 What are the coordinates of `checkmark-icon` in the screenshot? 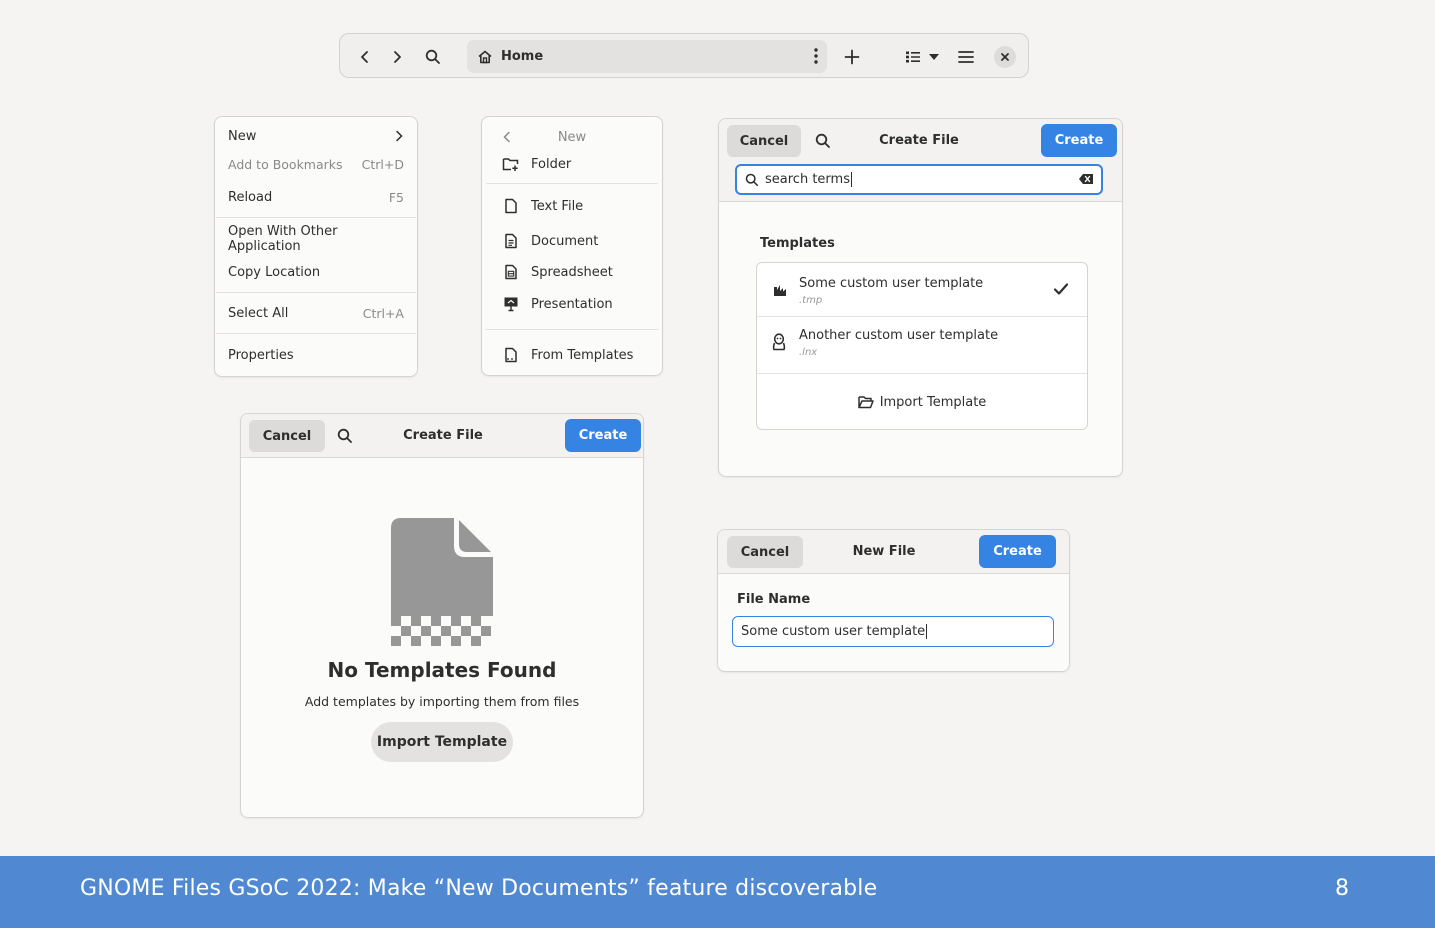 It's located at (1061, 289).